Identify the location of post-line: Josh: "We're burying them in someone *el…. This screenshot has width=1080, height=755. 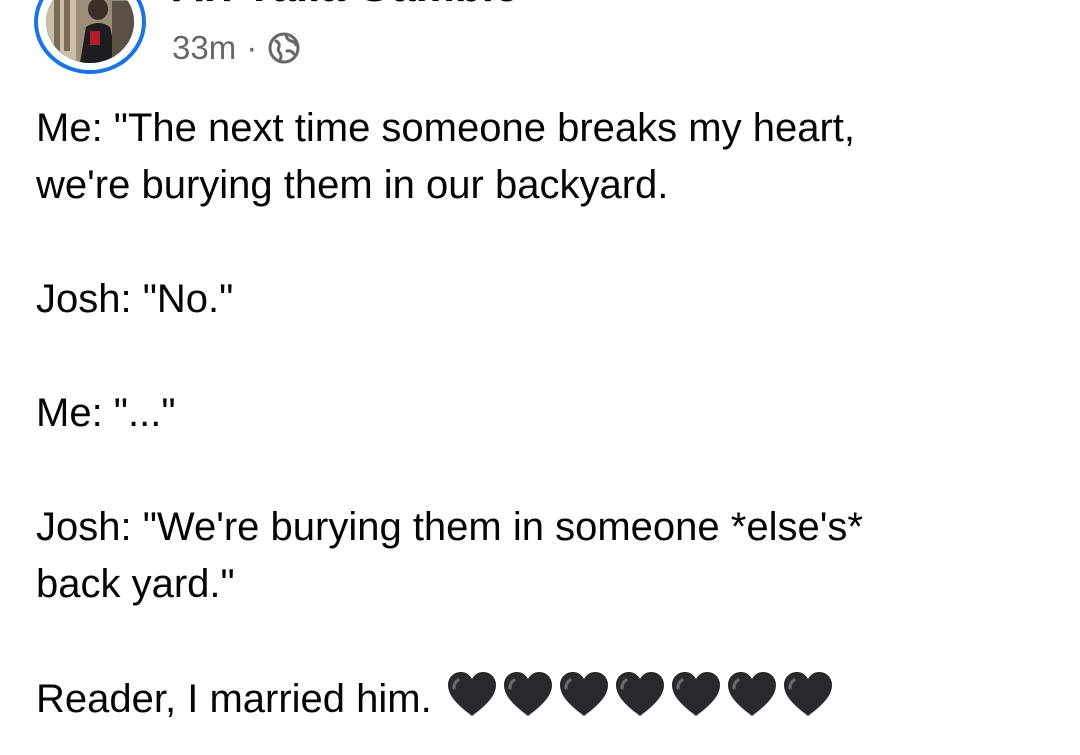
(449, 527).